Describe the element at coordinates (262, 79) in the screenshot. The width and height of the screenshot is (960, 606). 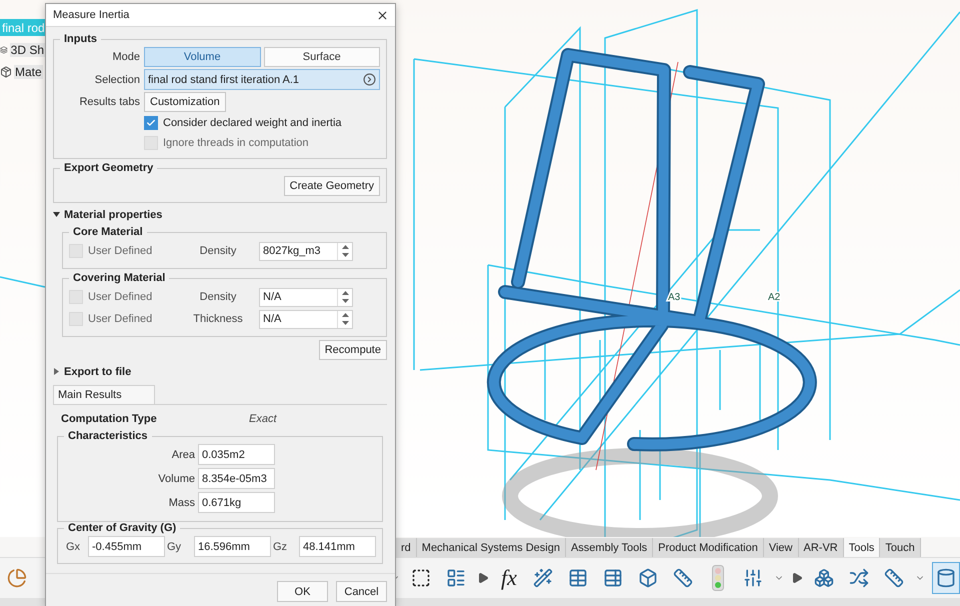
I see `selection-field: final rod stand first iteration A.1` at that location.